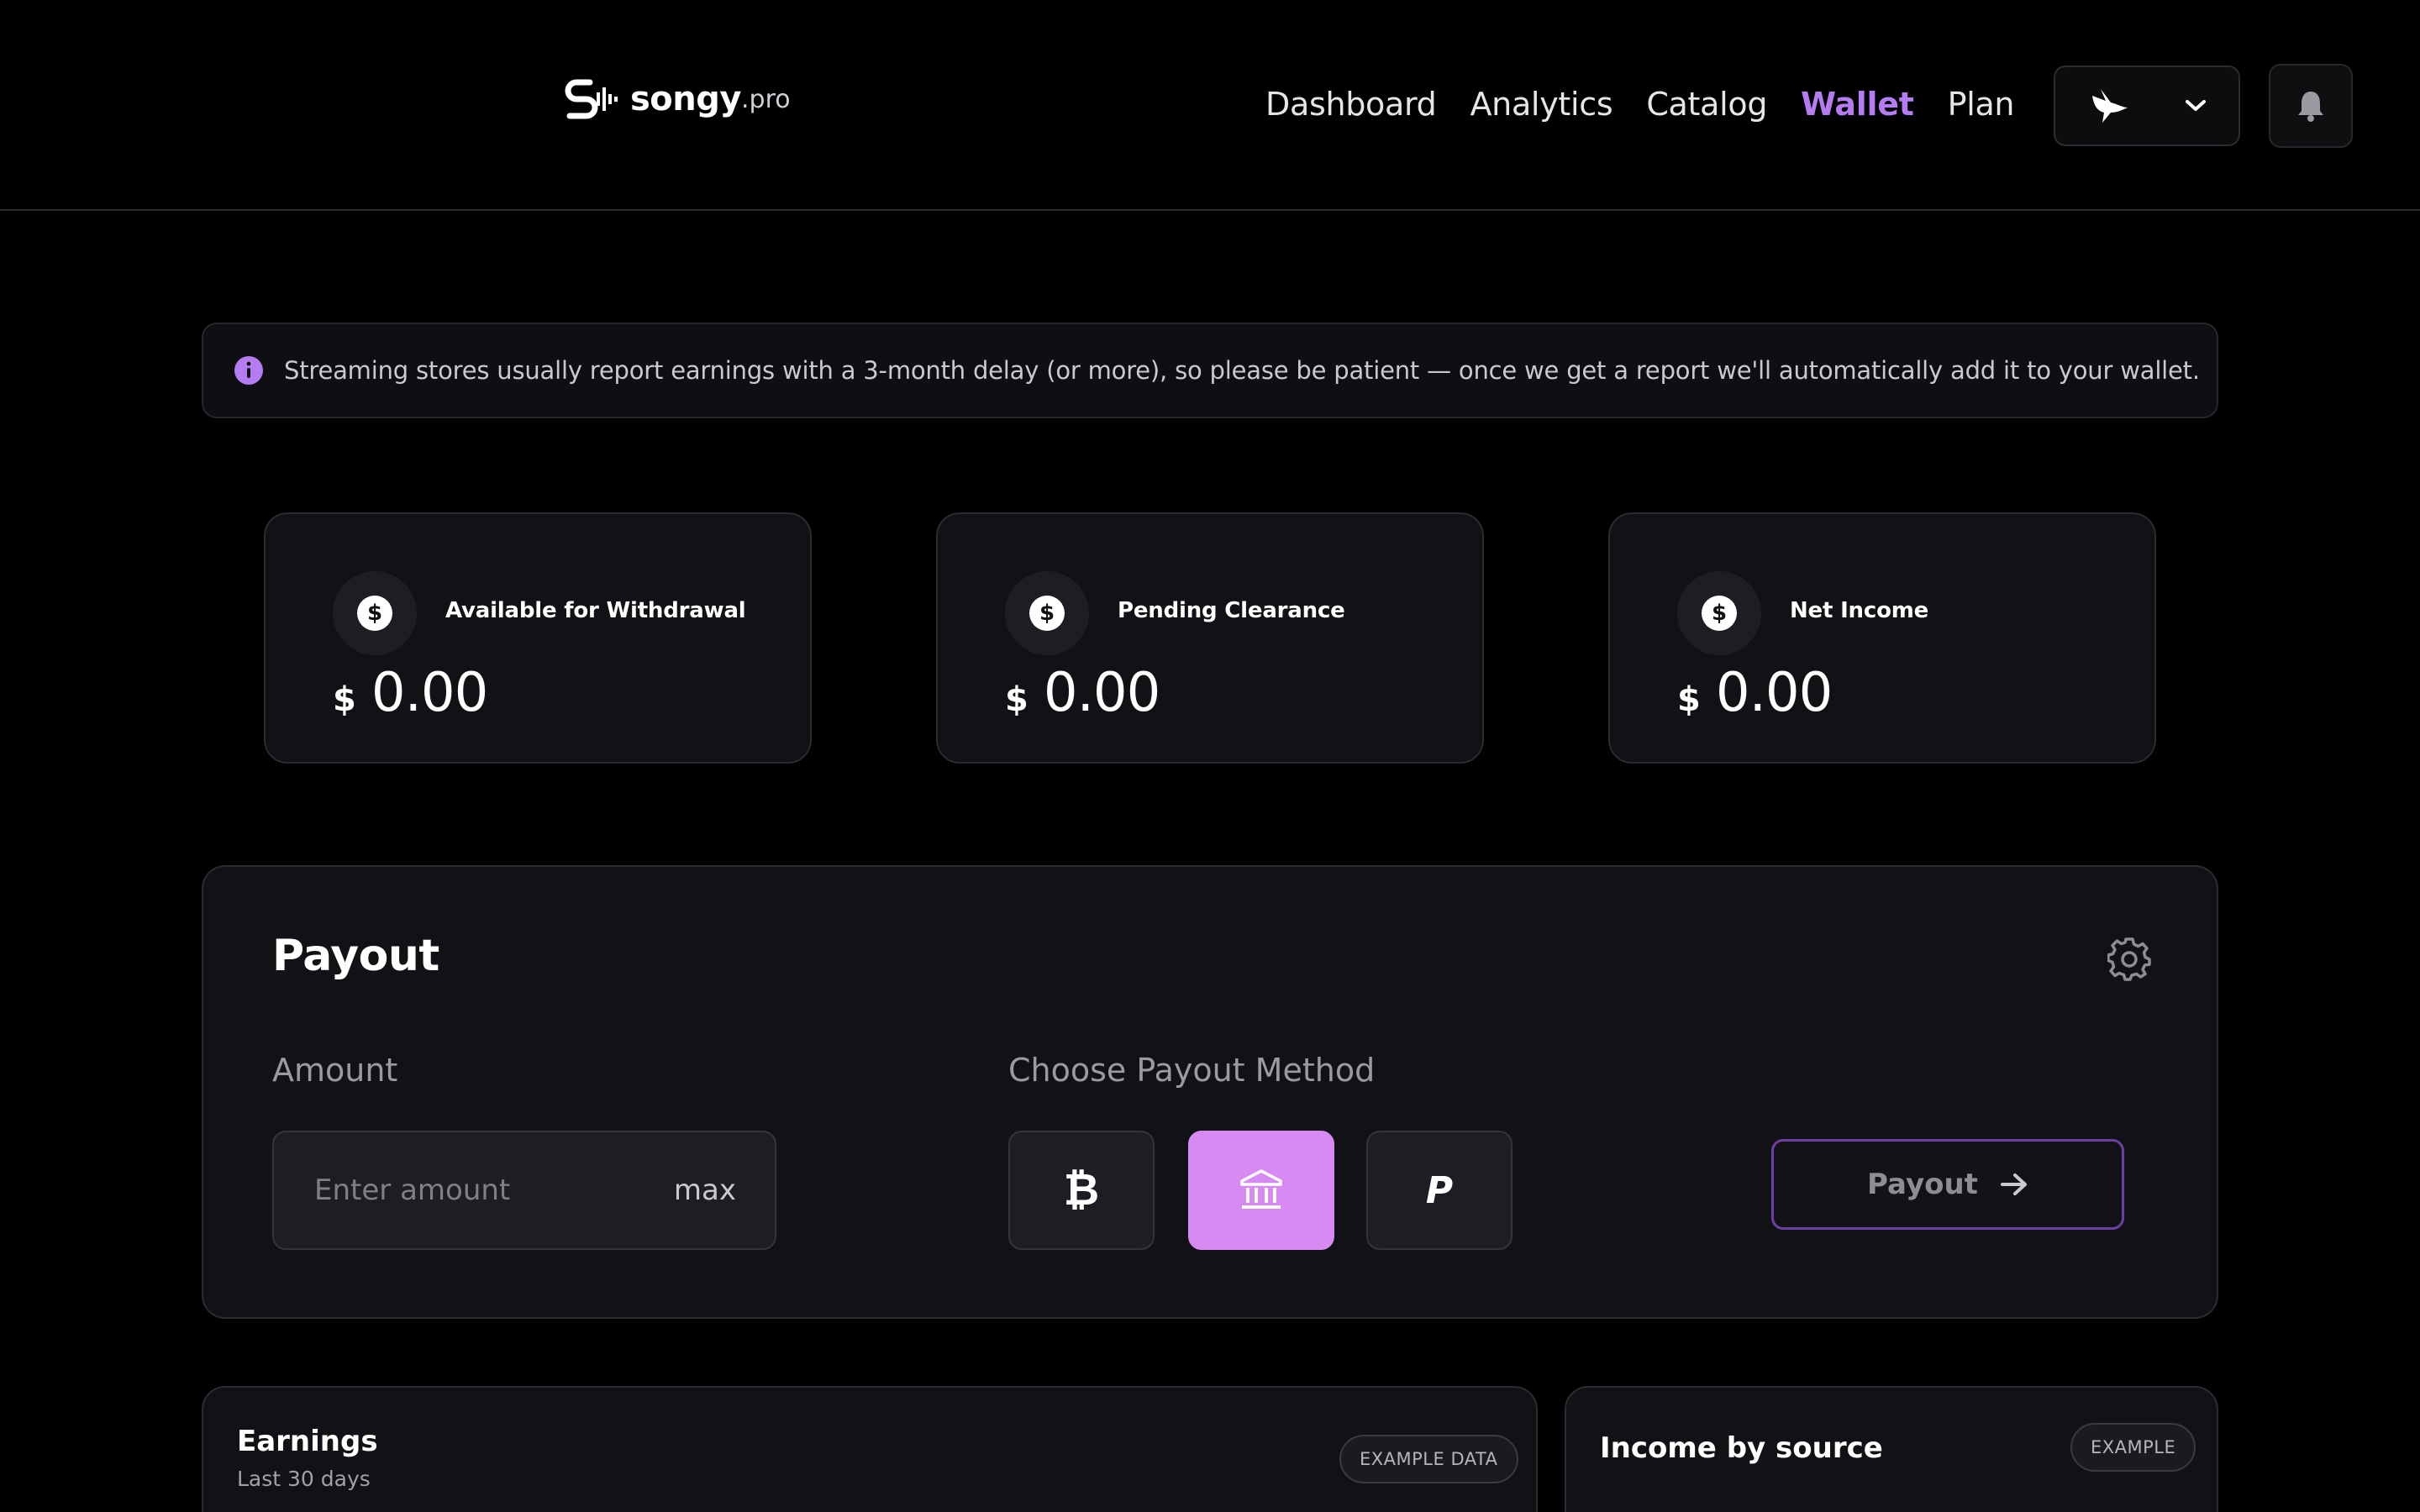 The height and width of the screenshot is (1512, 2420). Describe the element at coordinates (2129, 959) in the screenshot. I see `settings-gear-icon` at that location.